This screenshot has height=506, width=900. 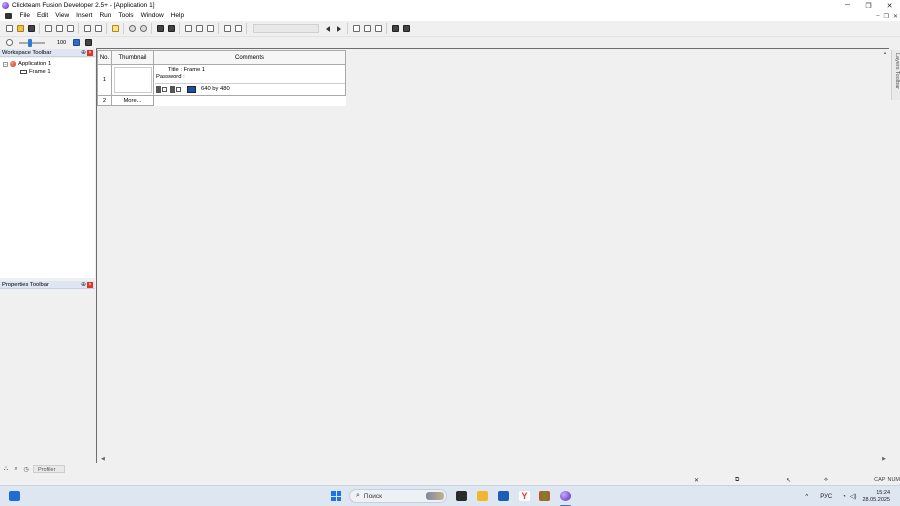 I want to click on undo-icon, so click(x=87, y=29).